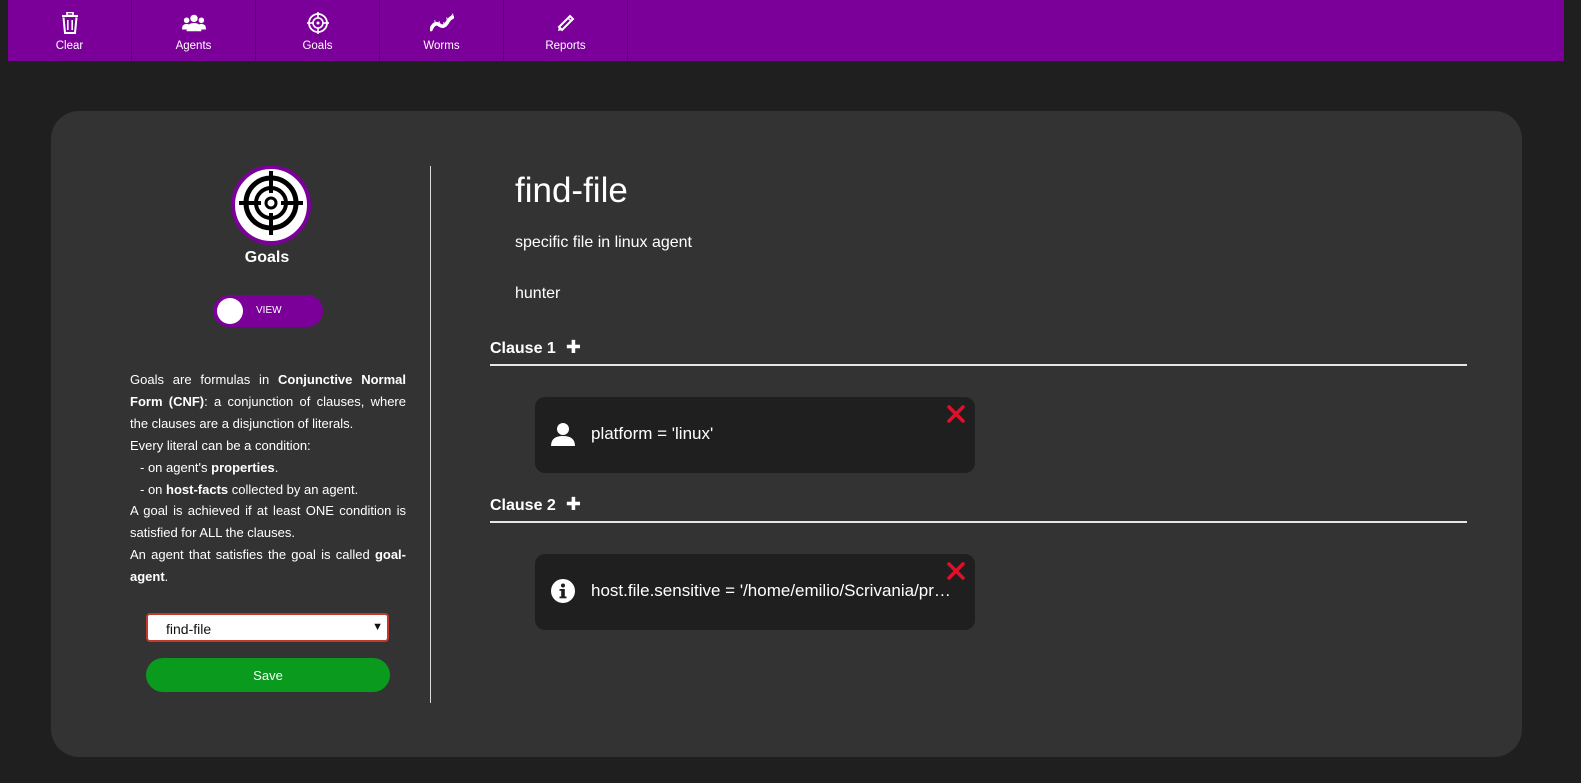  What do you see at coordinates (430, 434) in the screenshot?
I see `vertical-divider` at bounding box center [430, 434].